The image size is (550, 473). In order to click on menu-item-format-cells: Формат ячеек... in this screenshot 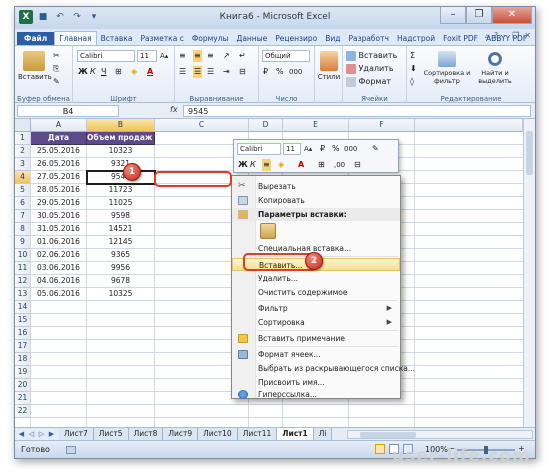, I will do `click(316, 354)`.